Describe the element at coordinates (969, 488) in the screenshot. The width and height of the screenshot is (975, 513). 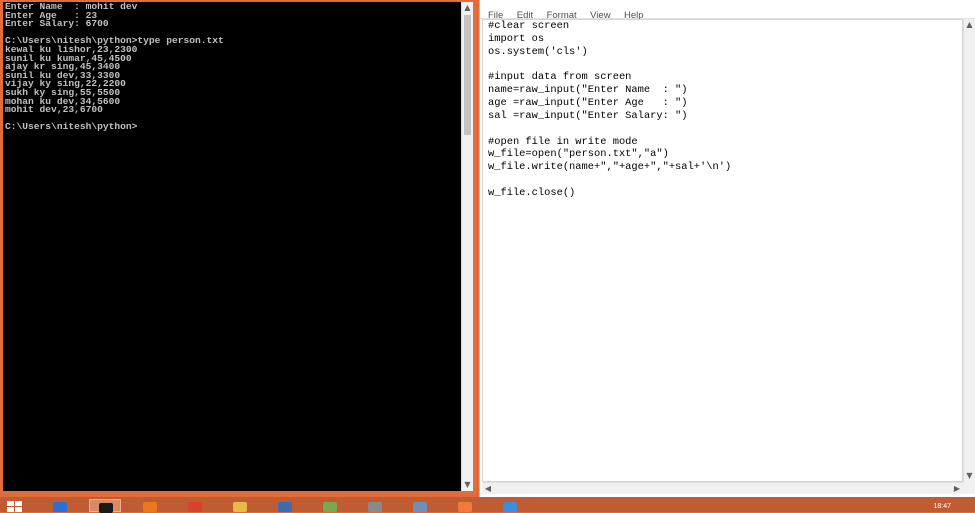
I see `size-grip` at that location.